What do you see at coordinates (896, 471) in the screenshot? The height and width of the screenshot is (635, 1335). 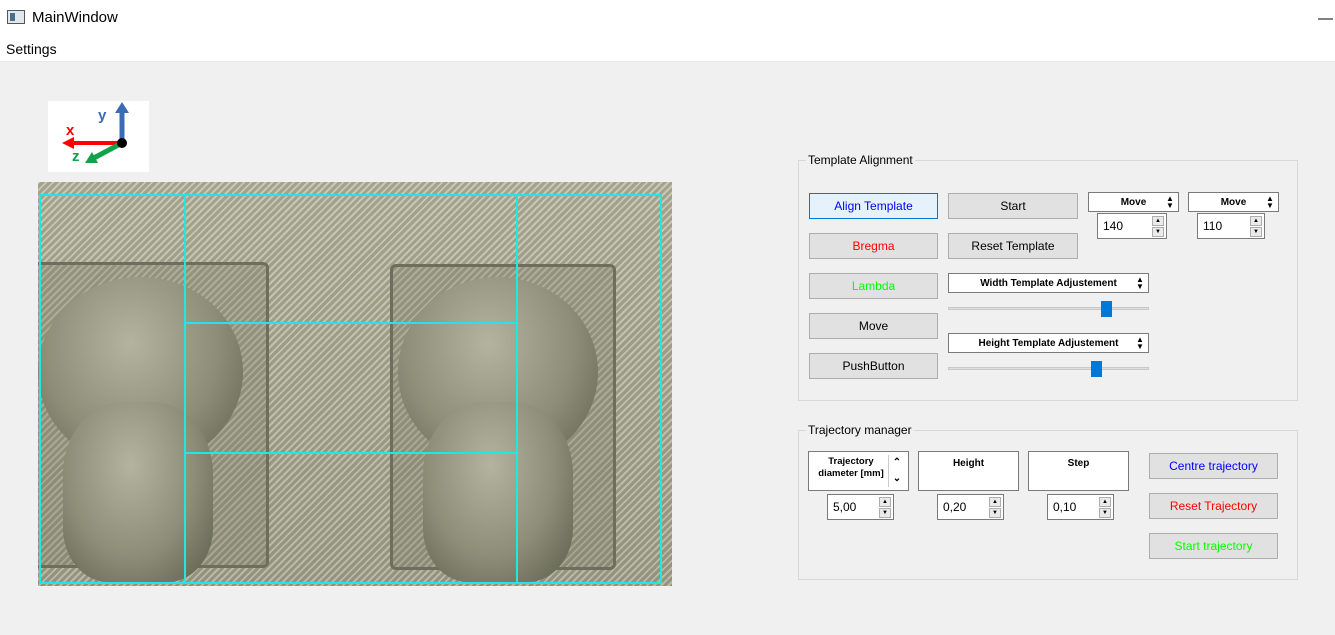 I see `combo-arrows-icon: ⌃ ⌄` at bounding box center [896, 471].